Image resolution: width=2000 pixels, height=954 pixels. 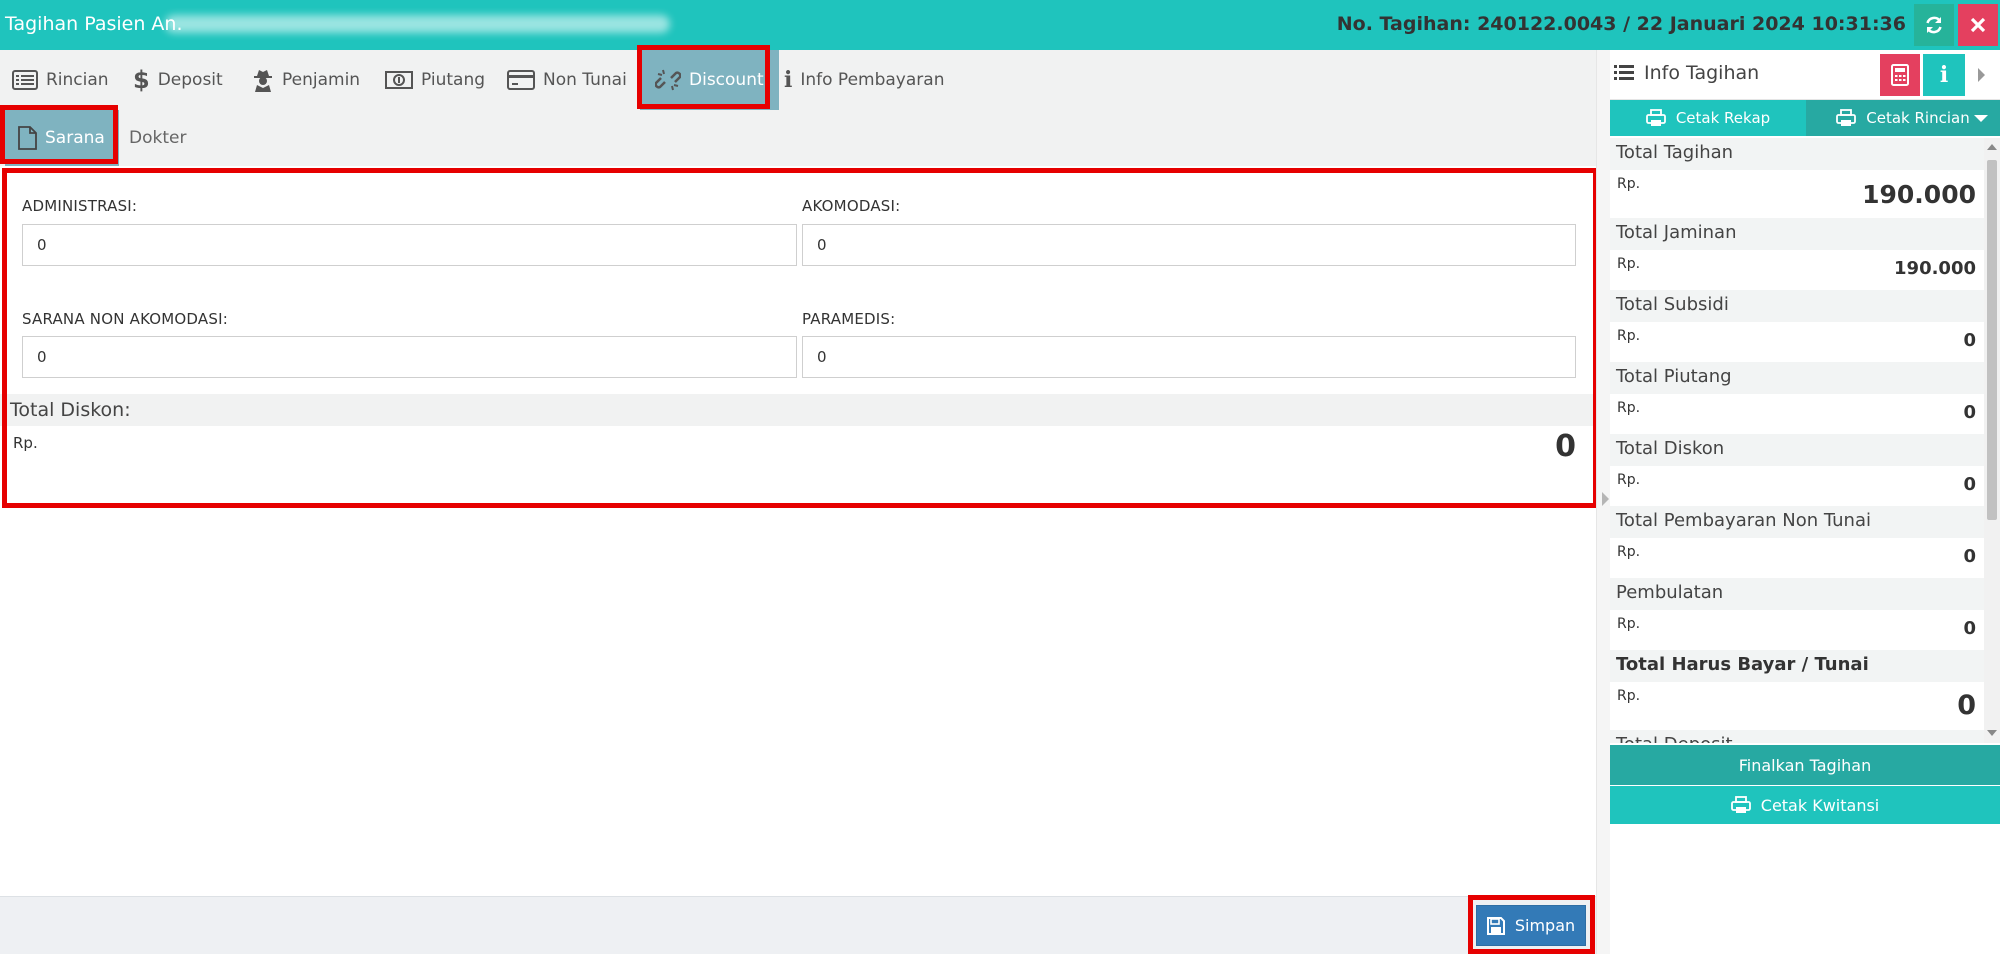 I want to click on tab-label: Deposit, so click(x=190, y=80).